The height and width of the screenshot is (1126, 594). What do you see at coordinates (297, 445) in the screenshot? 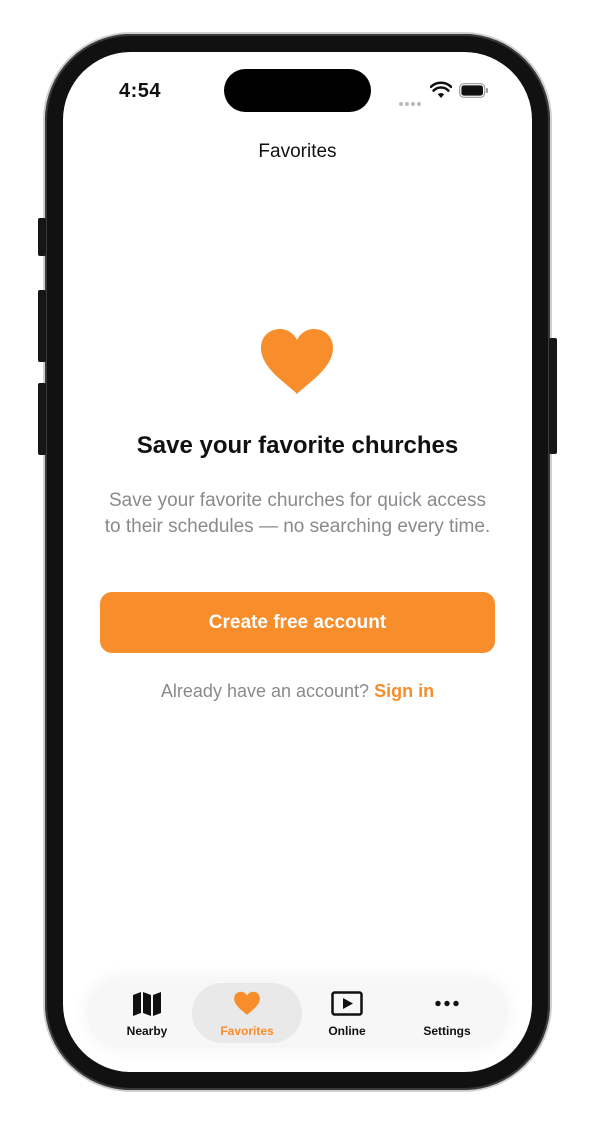
I see `empty-state-title: Save your favorite churches` at bounding box center [297, 445].